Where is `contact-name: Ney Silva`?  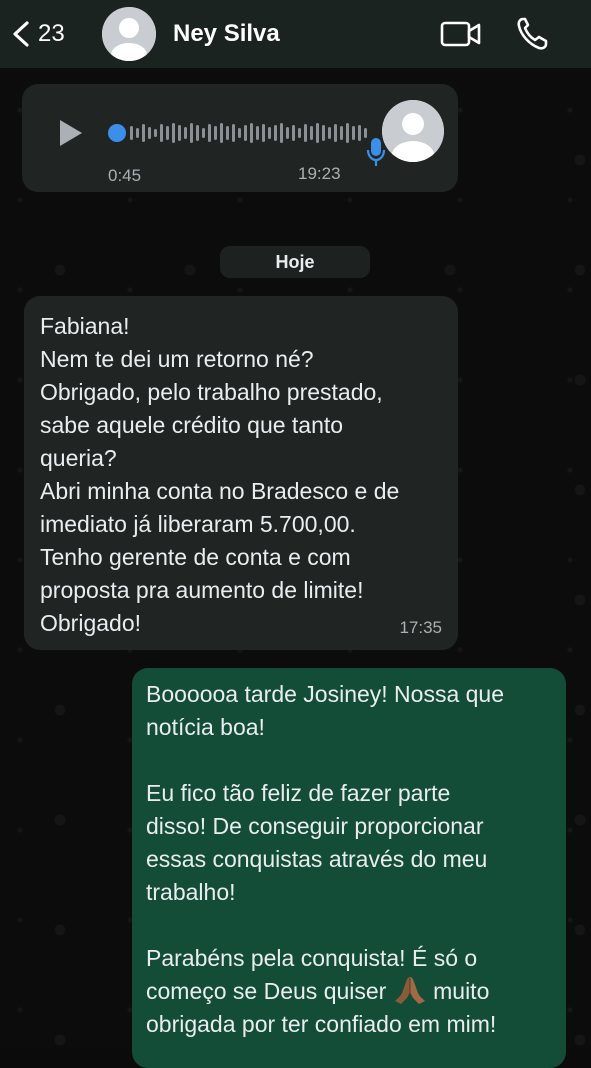 contact-name: Ney Silva is located at coordinates (226, 34).